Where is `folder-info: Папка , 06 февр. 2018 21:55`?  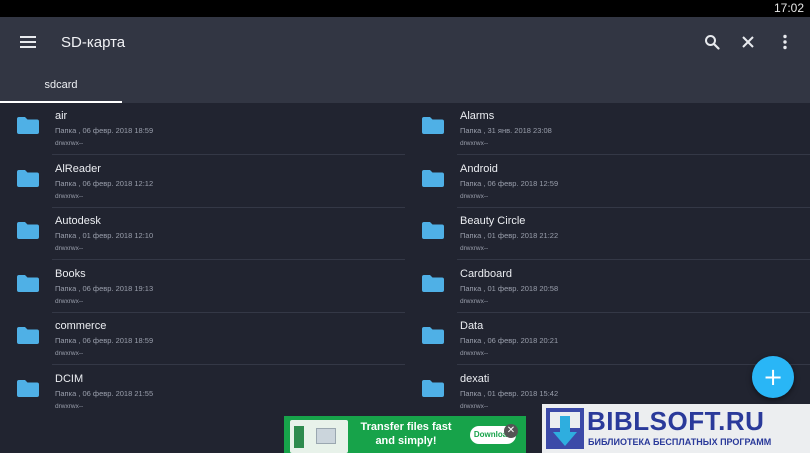
folder-info: Папка , 06 февр. 2018 21:55 is located at coordinates (104, 393).